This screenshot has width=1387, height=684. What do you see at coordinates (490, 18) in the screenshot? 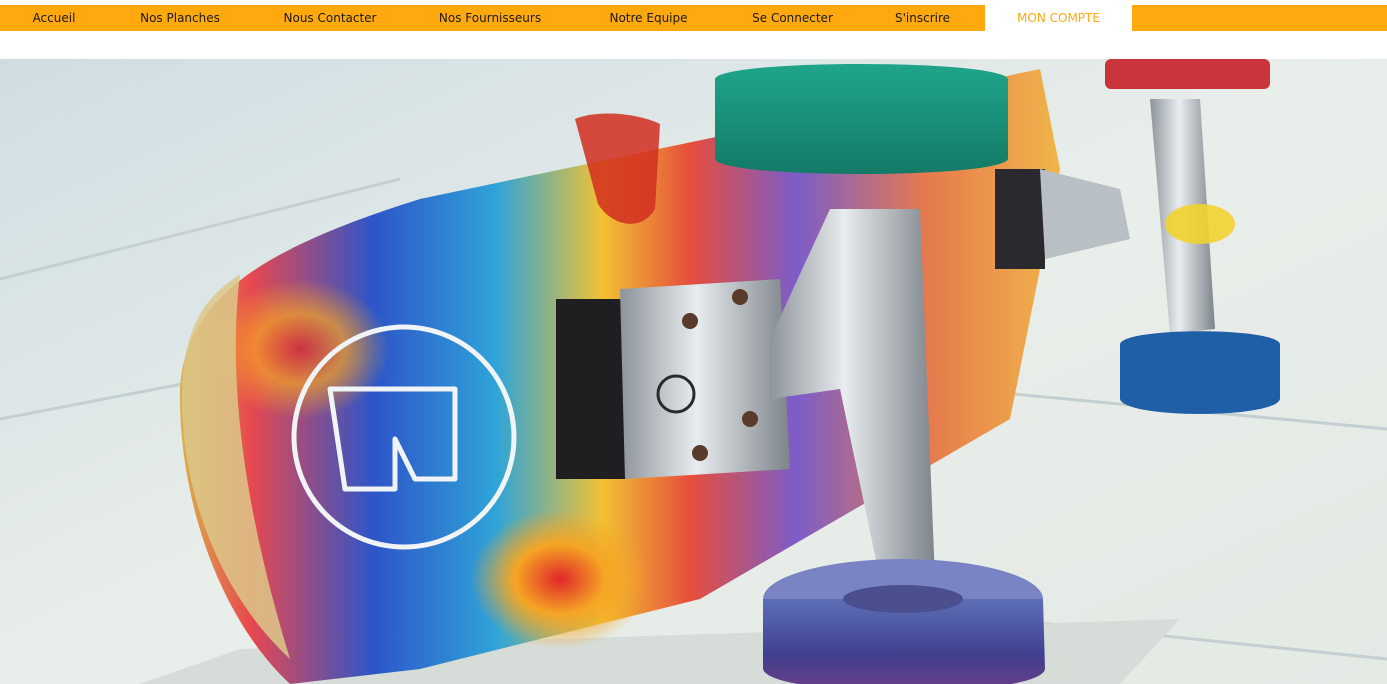
I see `nav-item-nos-fournisseurs: Nos Fournisseurs` at bounding box center [490, 18].